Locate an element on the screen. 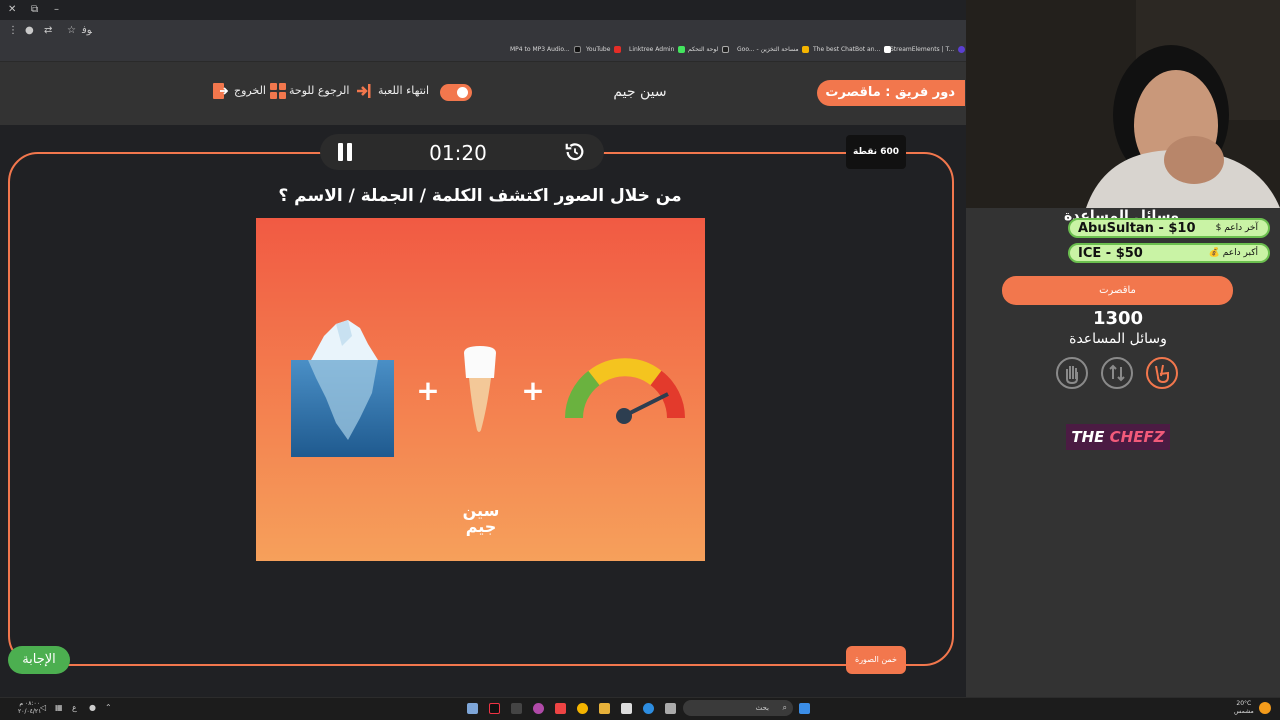 The image size is (1280, 720). team-turn-label: دور فريق : ماقصرت is located at coordinates (891, 93).